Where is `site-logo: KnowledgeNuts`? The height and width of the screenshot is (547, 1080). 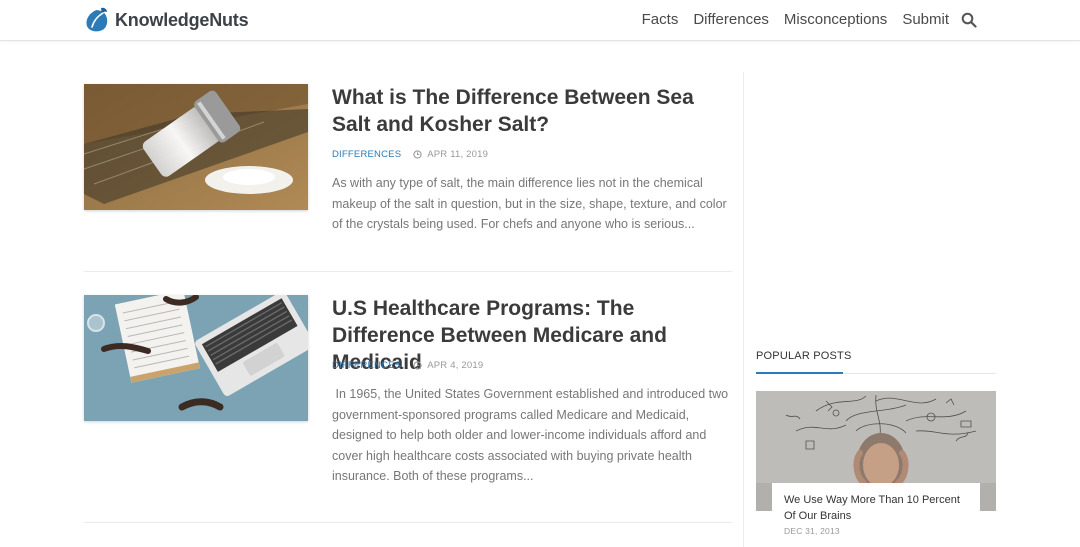
site-logo: KnowledgeNuts is located at coordinates (166, 20).